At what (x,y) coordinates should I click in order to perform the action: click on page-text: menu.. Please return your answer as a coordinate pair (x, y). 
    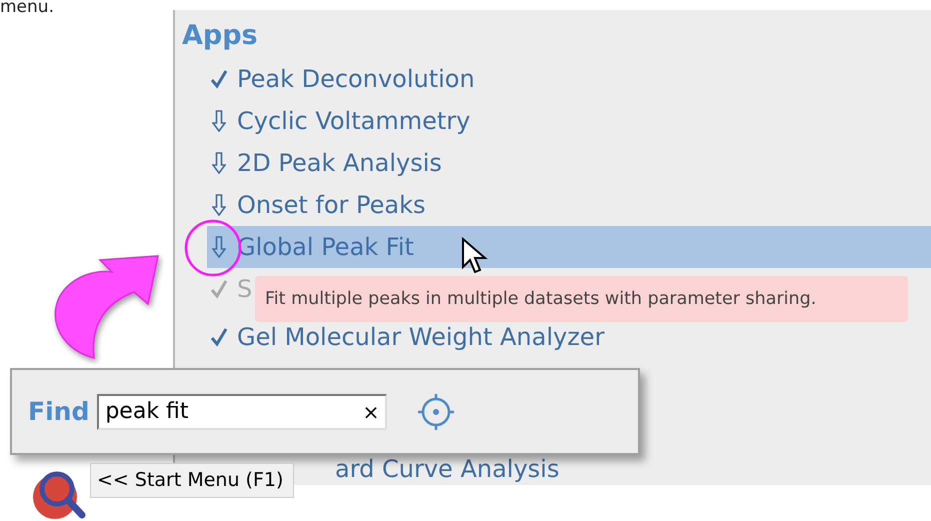
    Looking at the image, I should click on (27, 8).